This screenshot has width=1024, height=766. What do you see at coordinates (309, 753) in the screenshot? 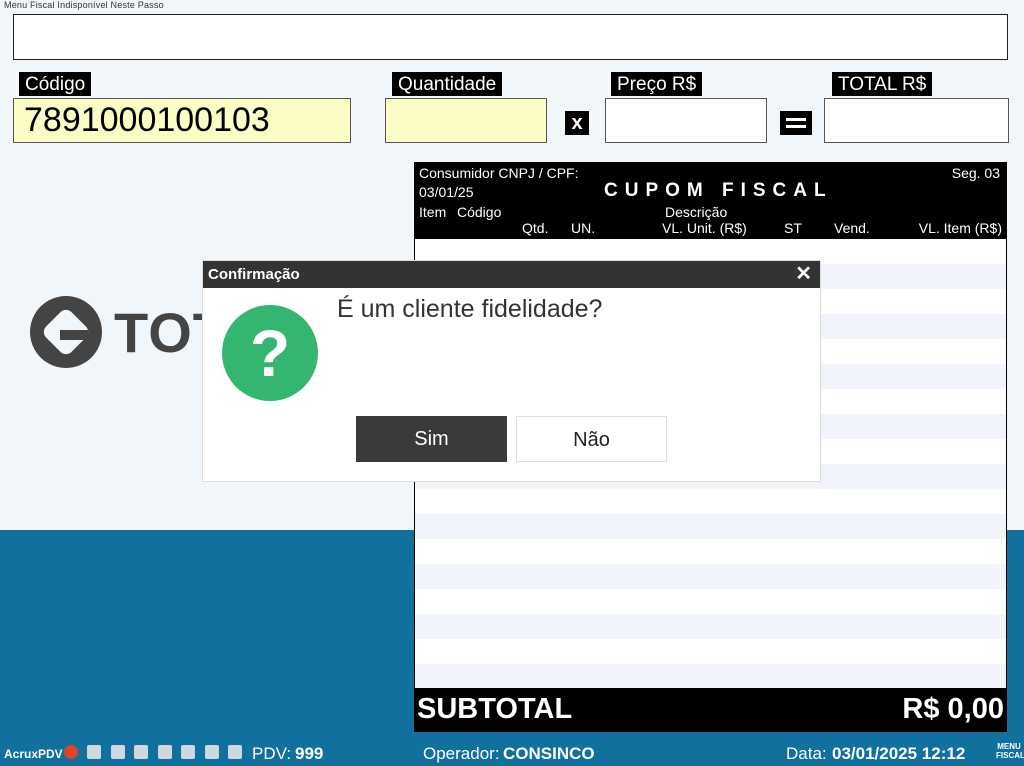
I see `pdv-value: 999` at bounding box center [309, 753].